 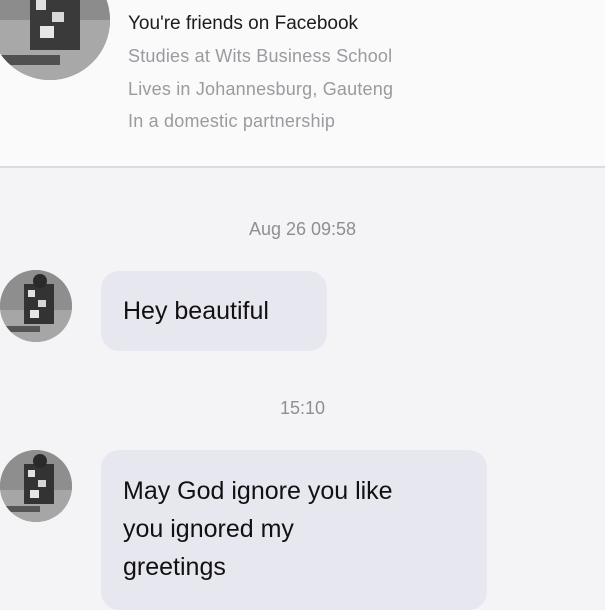 I want to click on message-bubble: Hey beautiful, so click(x=214, y=311).